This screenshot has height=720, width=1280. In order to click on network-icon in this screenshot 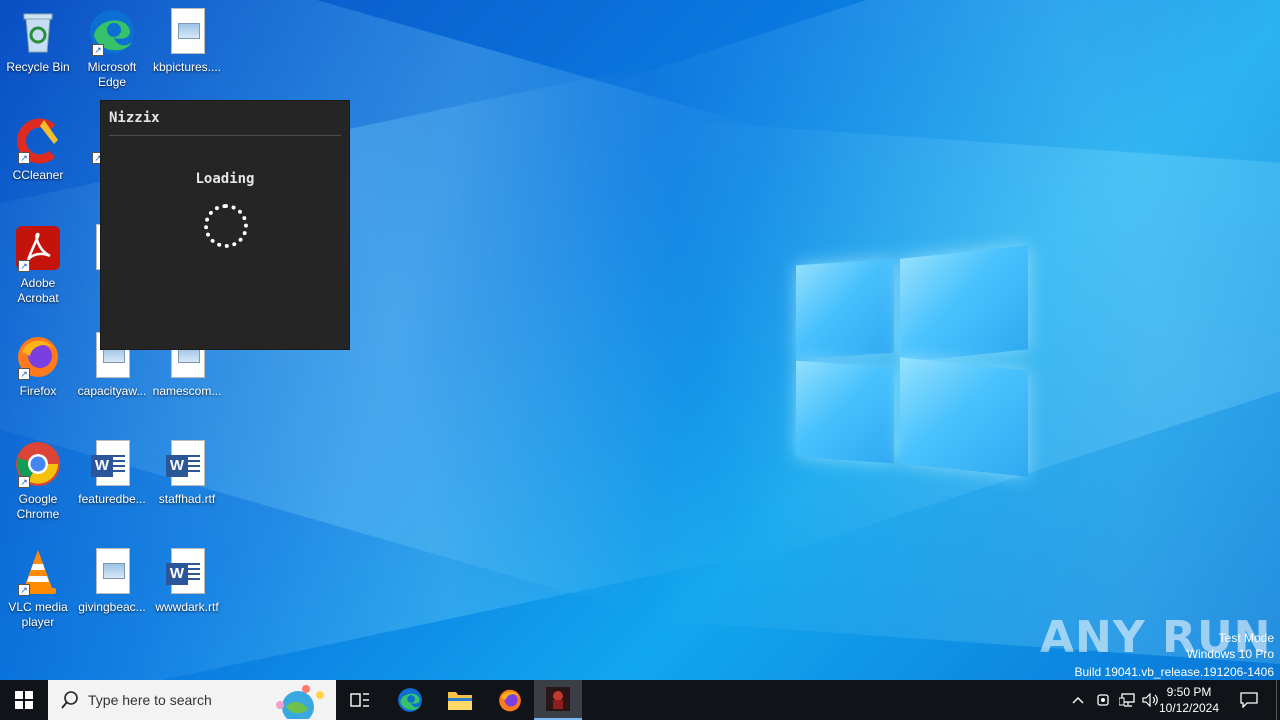, I will do `click(1127, 700)`.